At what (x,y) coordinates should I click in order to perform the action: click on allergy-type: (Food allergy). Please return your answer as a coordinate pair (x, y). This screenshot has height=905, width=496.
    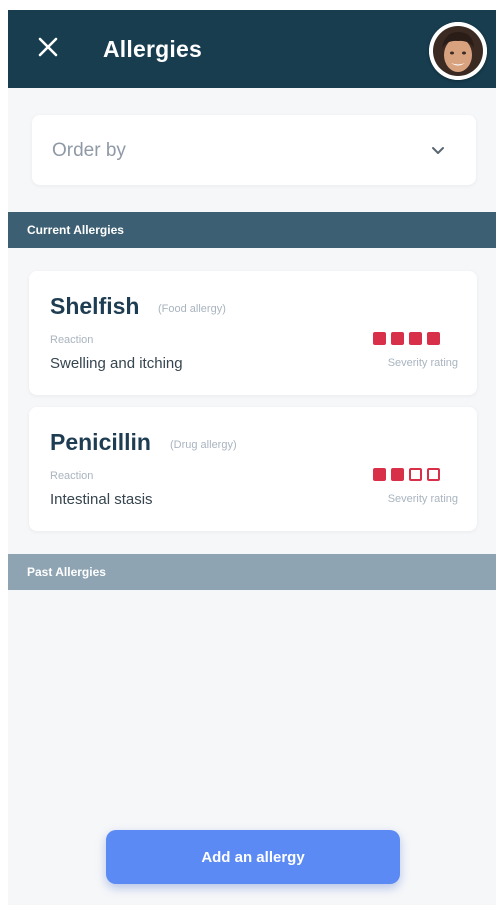
    Looking at the image, I should click on (192, 309).